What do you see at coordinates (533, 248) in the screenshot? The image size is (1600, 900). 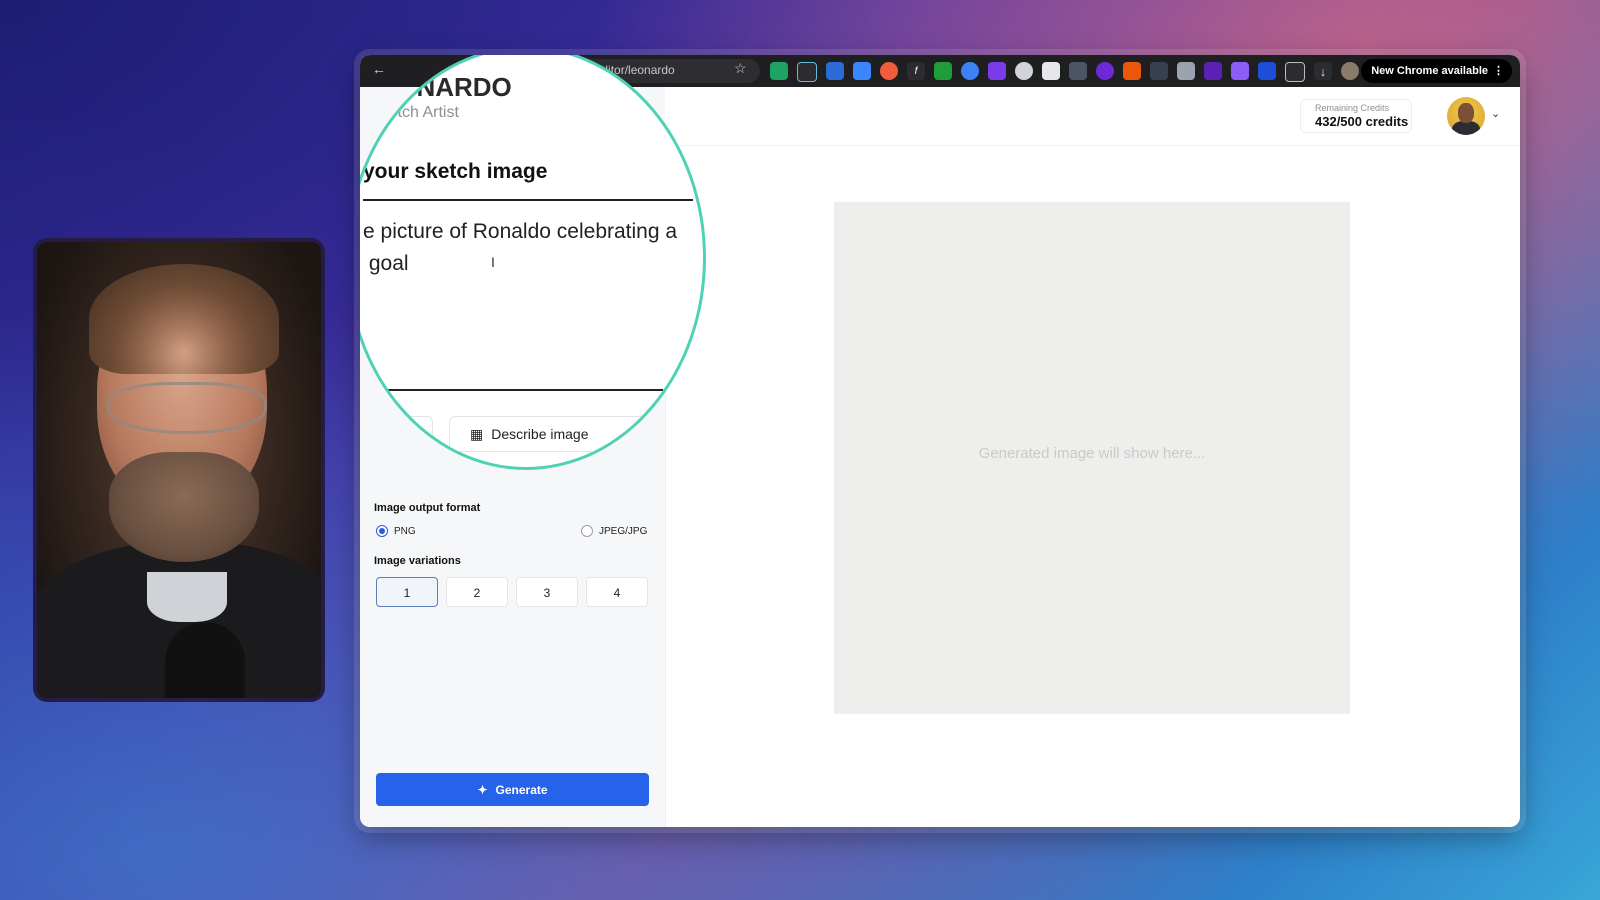 I see `prompt-textarea: e picture of Ronaldo celebrating a goal` at bounding box center [533, 248].